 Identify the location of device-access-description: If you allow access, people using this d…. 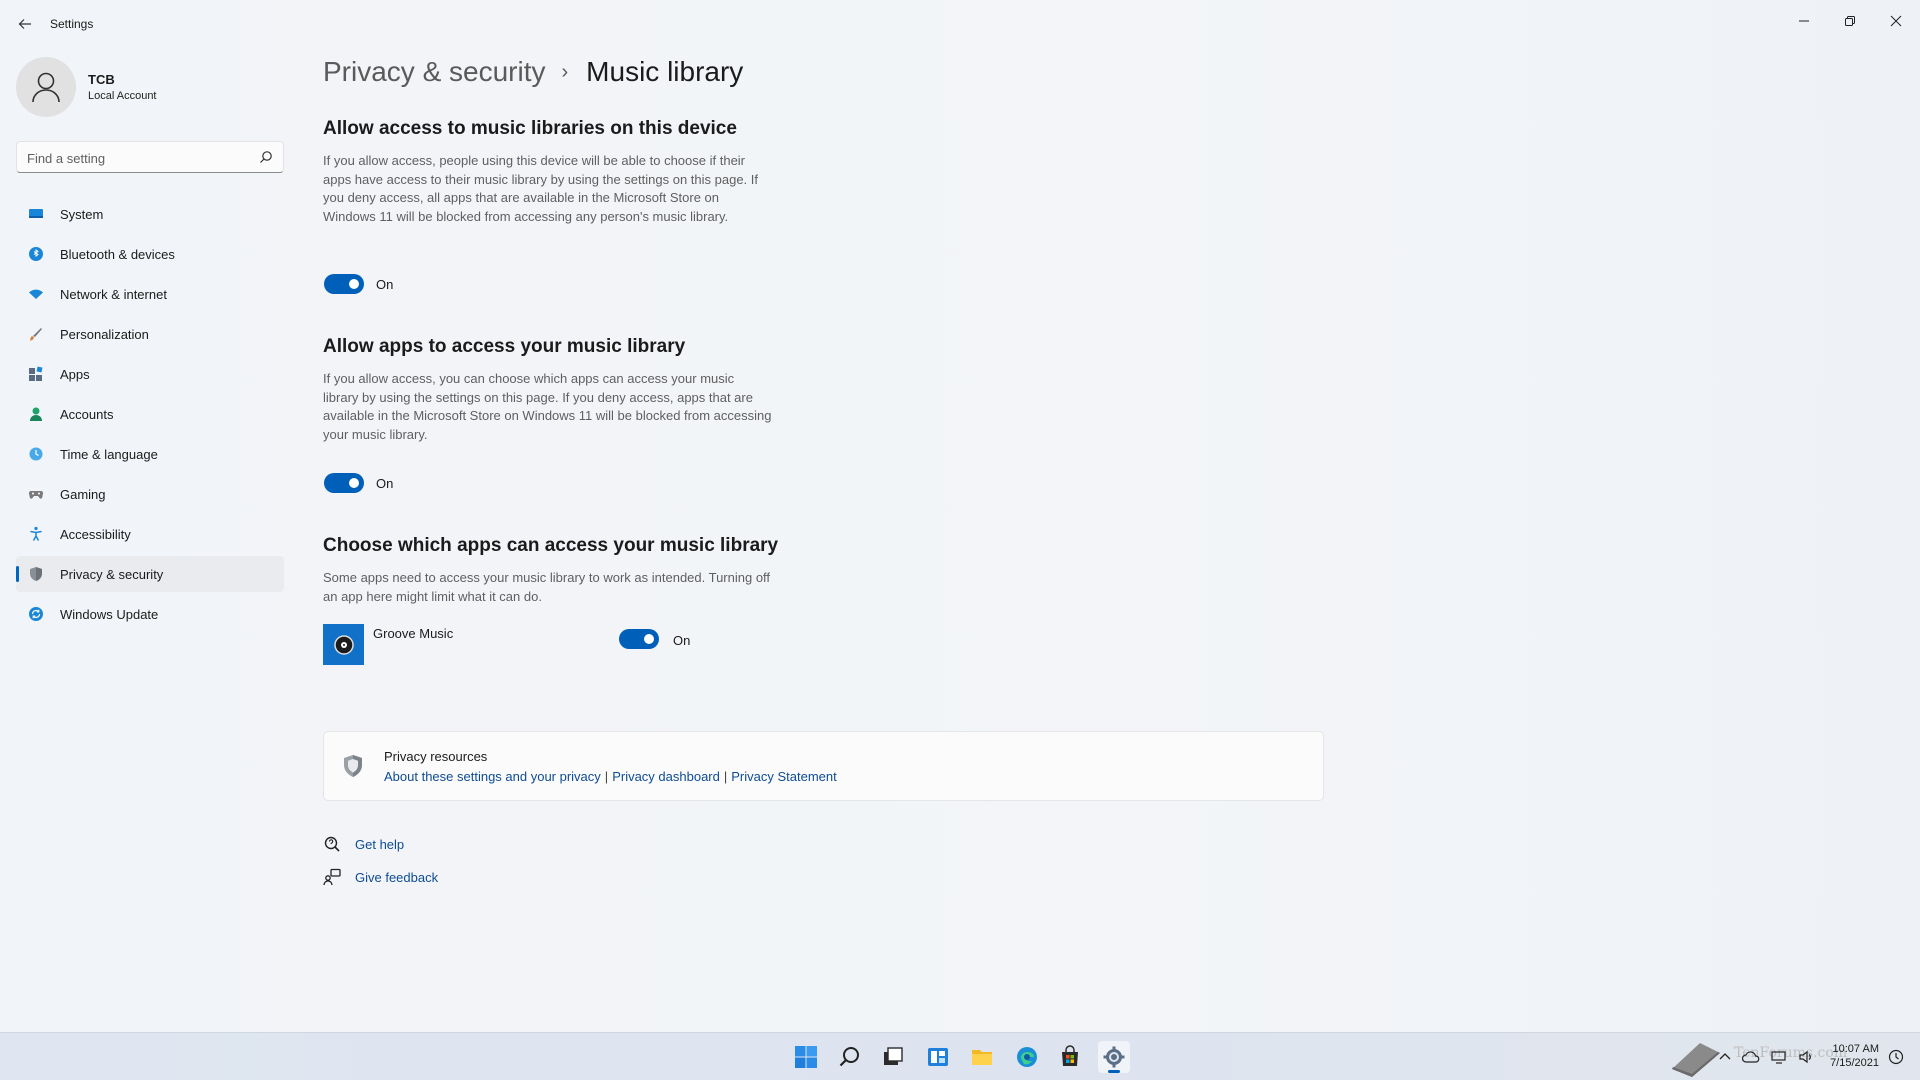
(541, 188).